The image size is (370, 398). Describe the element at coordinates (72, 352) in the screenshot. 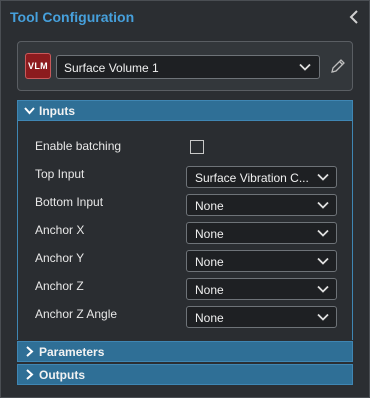

I see `section-label-parameters: Parameters` at that location.